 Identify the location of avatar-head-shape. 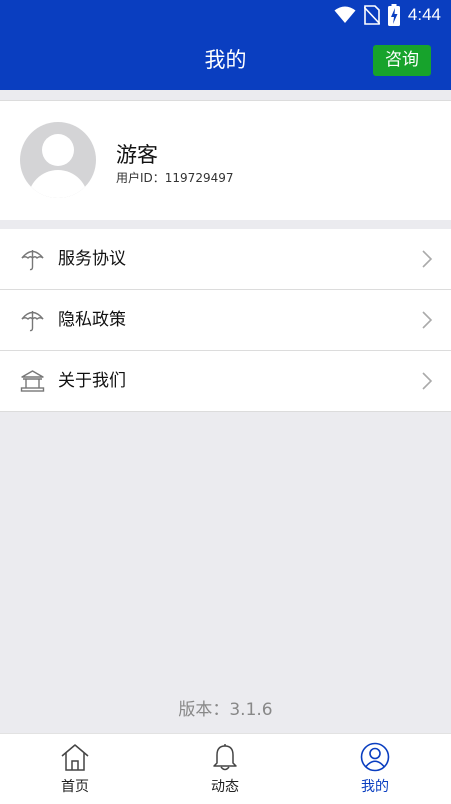
(58, 150).